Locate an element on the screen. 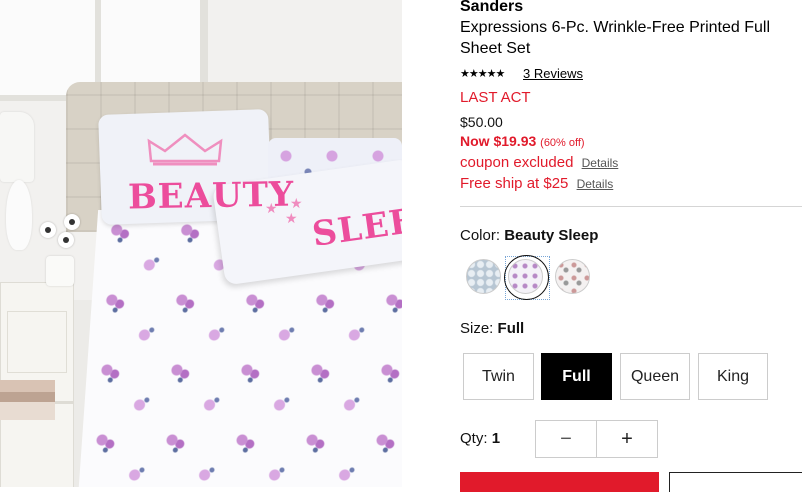 The image size is (802, 492). selected-color-name: Beauty Sleep is located at coordinates (551, 235).